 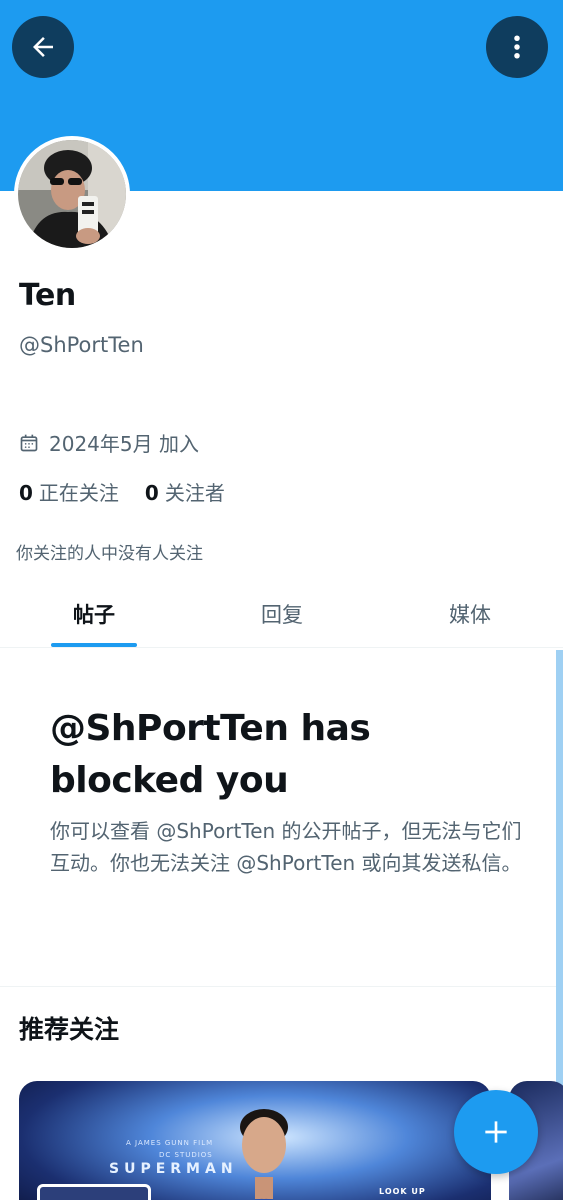 What do you see at coordinates (109, 554) in the screenshot?
I see `followed-by-note: 你关注的人中没有人关注` at bounding box center [109, 554].